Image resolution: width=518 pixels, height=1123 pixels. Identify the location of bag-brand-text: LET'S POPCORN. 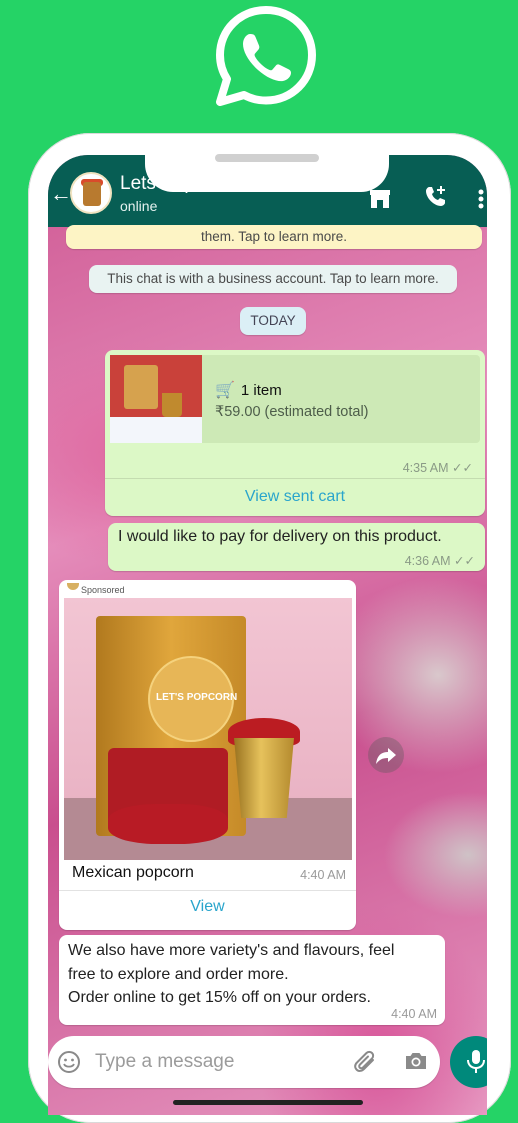
(197, 697).